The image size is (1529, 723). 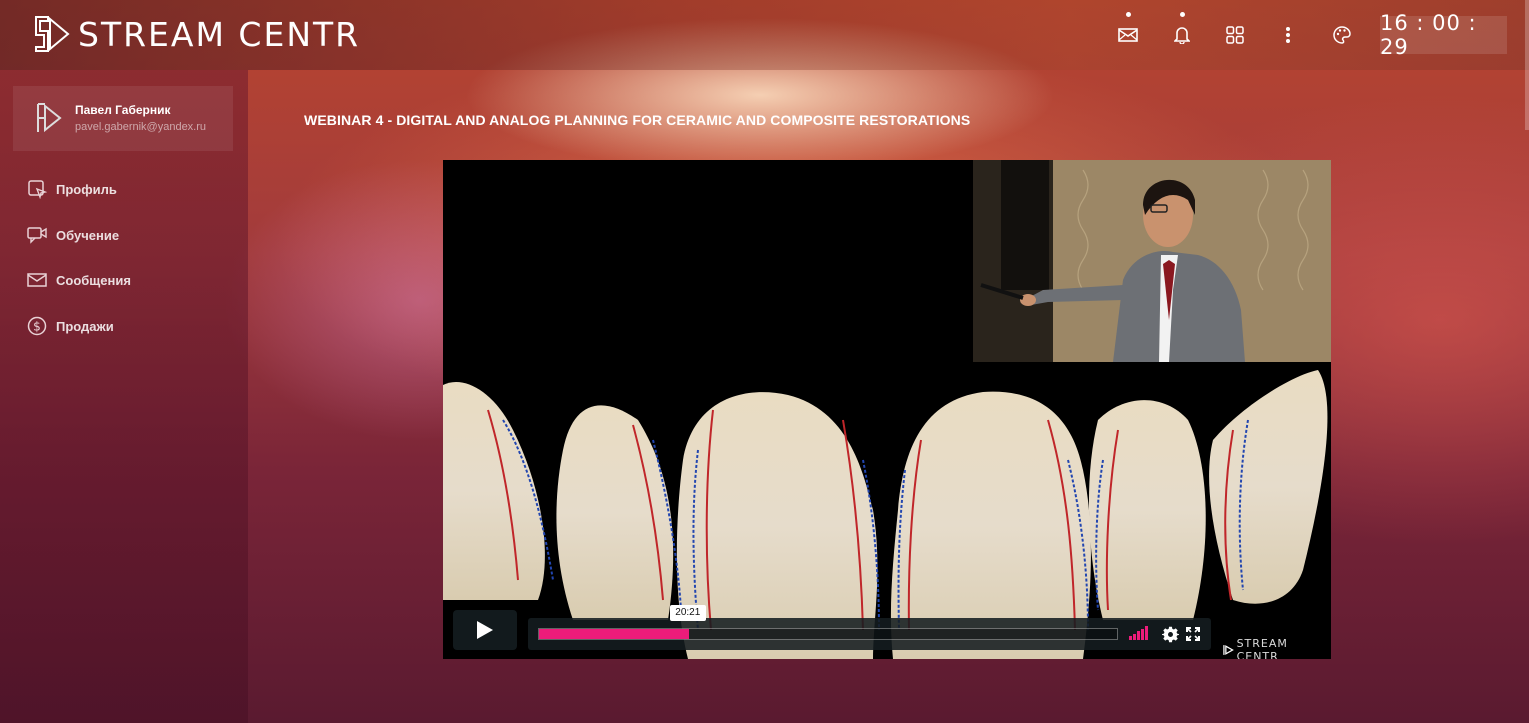 What do you see at coordinates (1342, 35) in the screenshot?
I see `palette-icon` at bounding box center [1342, 35].